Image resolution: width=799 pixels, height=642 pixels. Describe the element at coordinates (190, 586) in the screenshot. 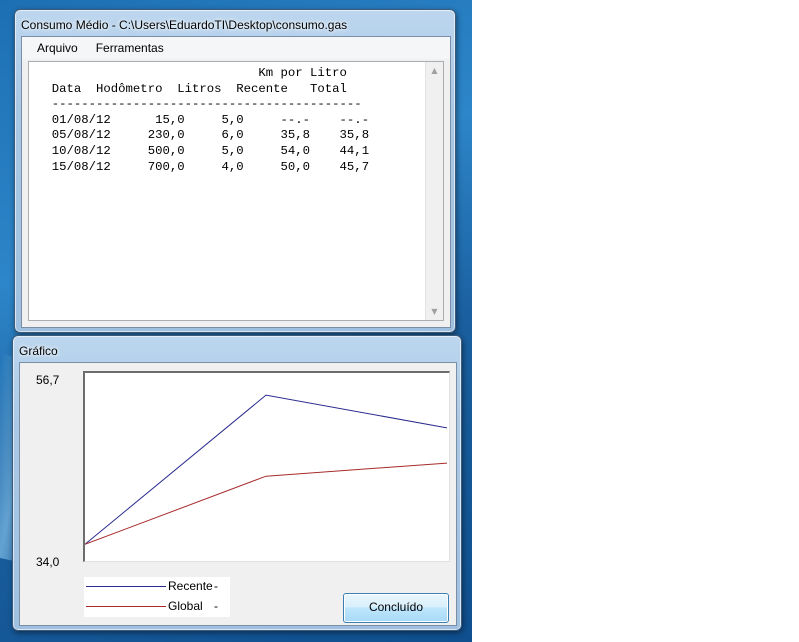

I see `legend-label-recente: Recente` at that location.